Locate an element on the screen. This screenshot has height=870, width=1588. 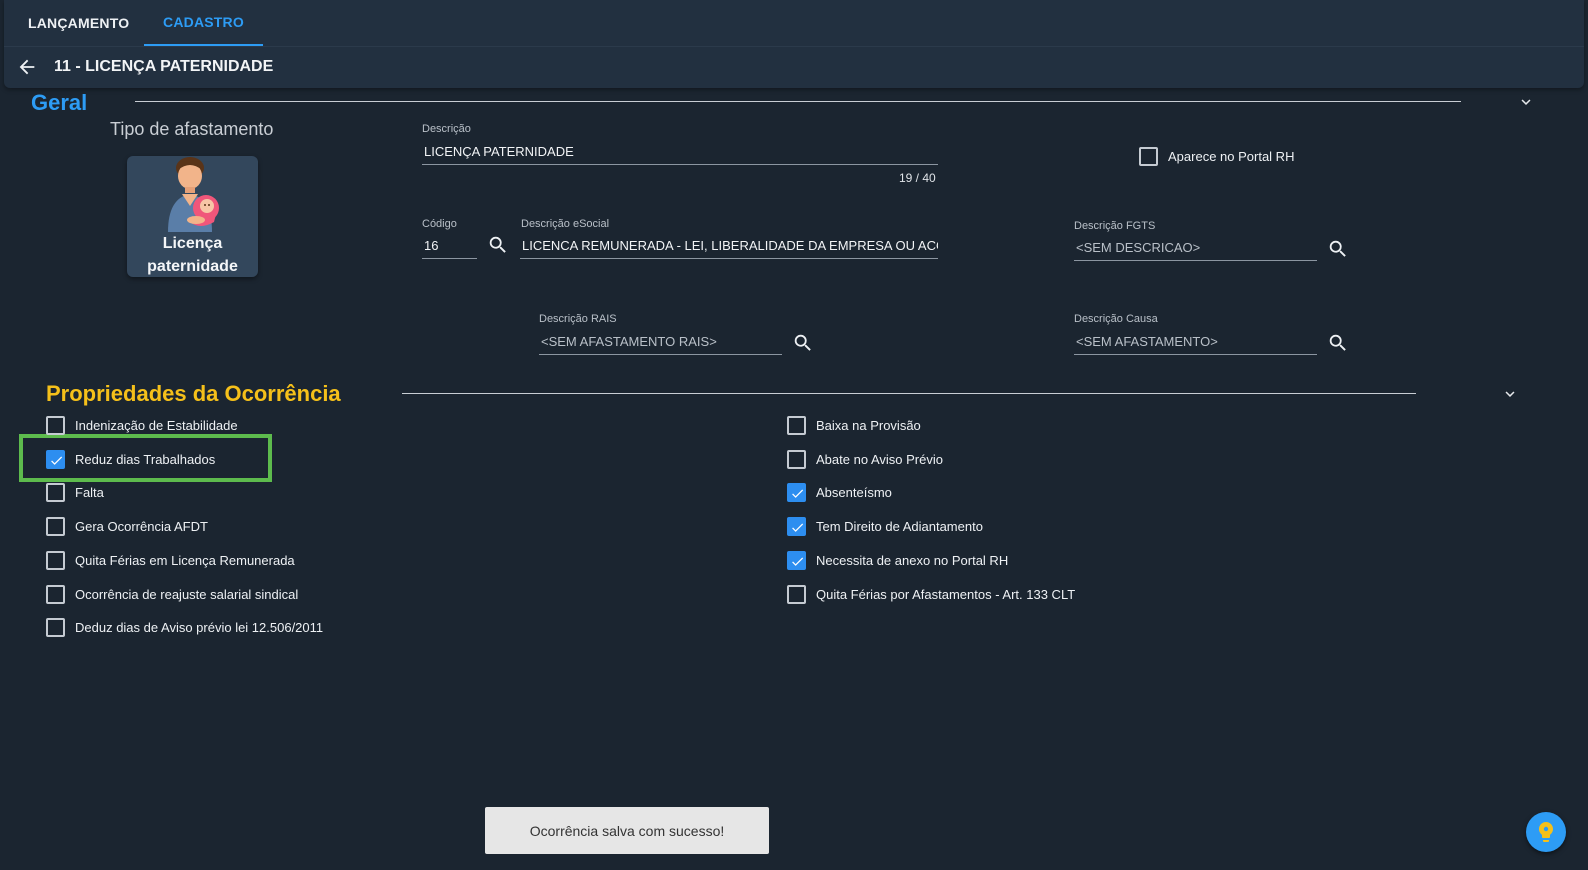
right-label-0: Baixa na Provisão is located at coordinates (868, 425).